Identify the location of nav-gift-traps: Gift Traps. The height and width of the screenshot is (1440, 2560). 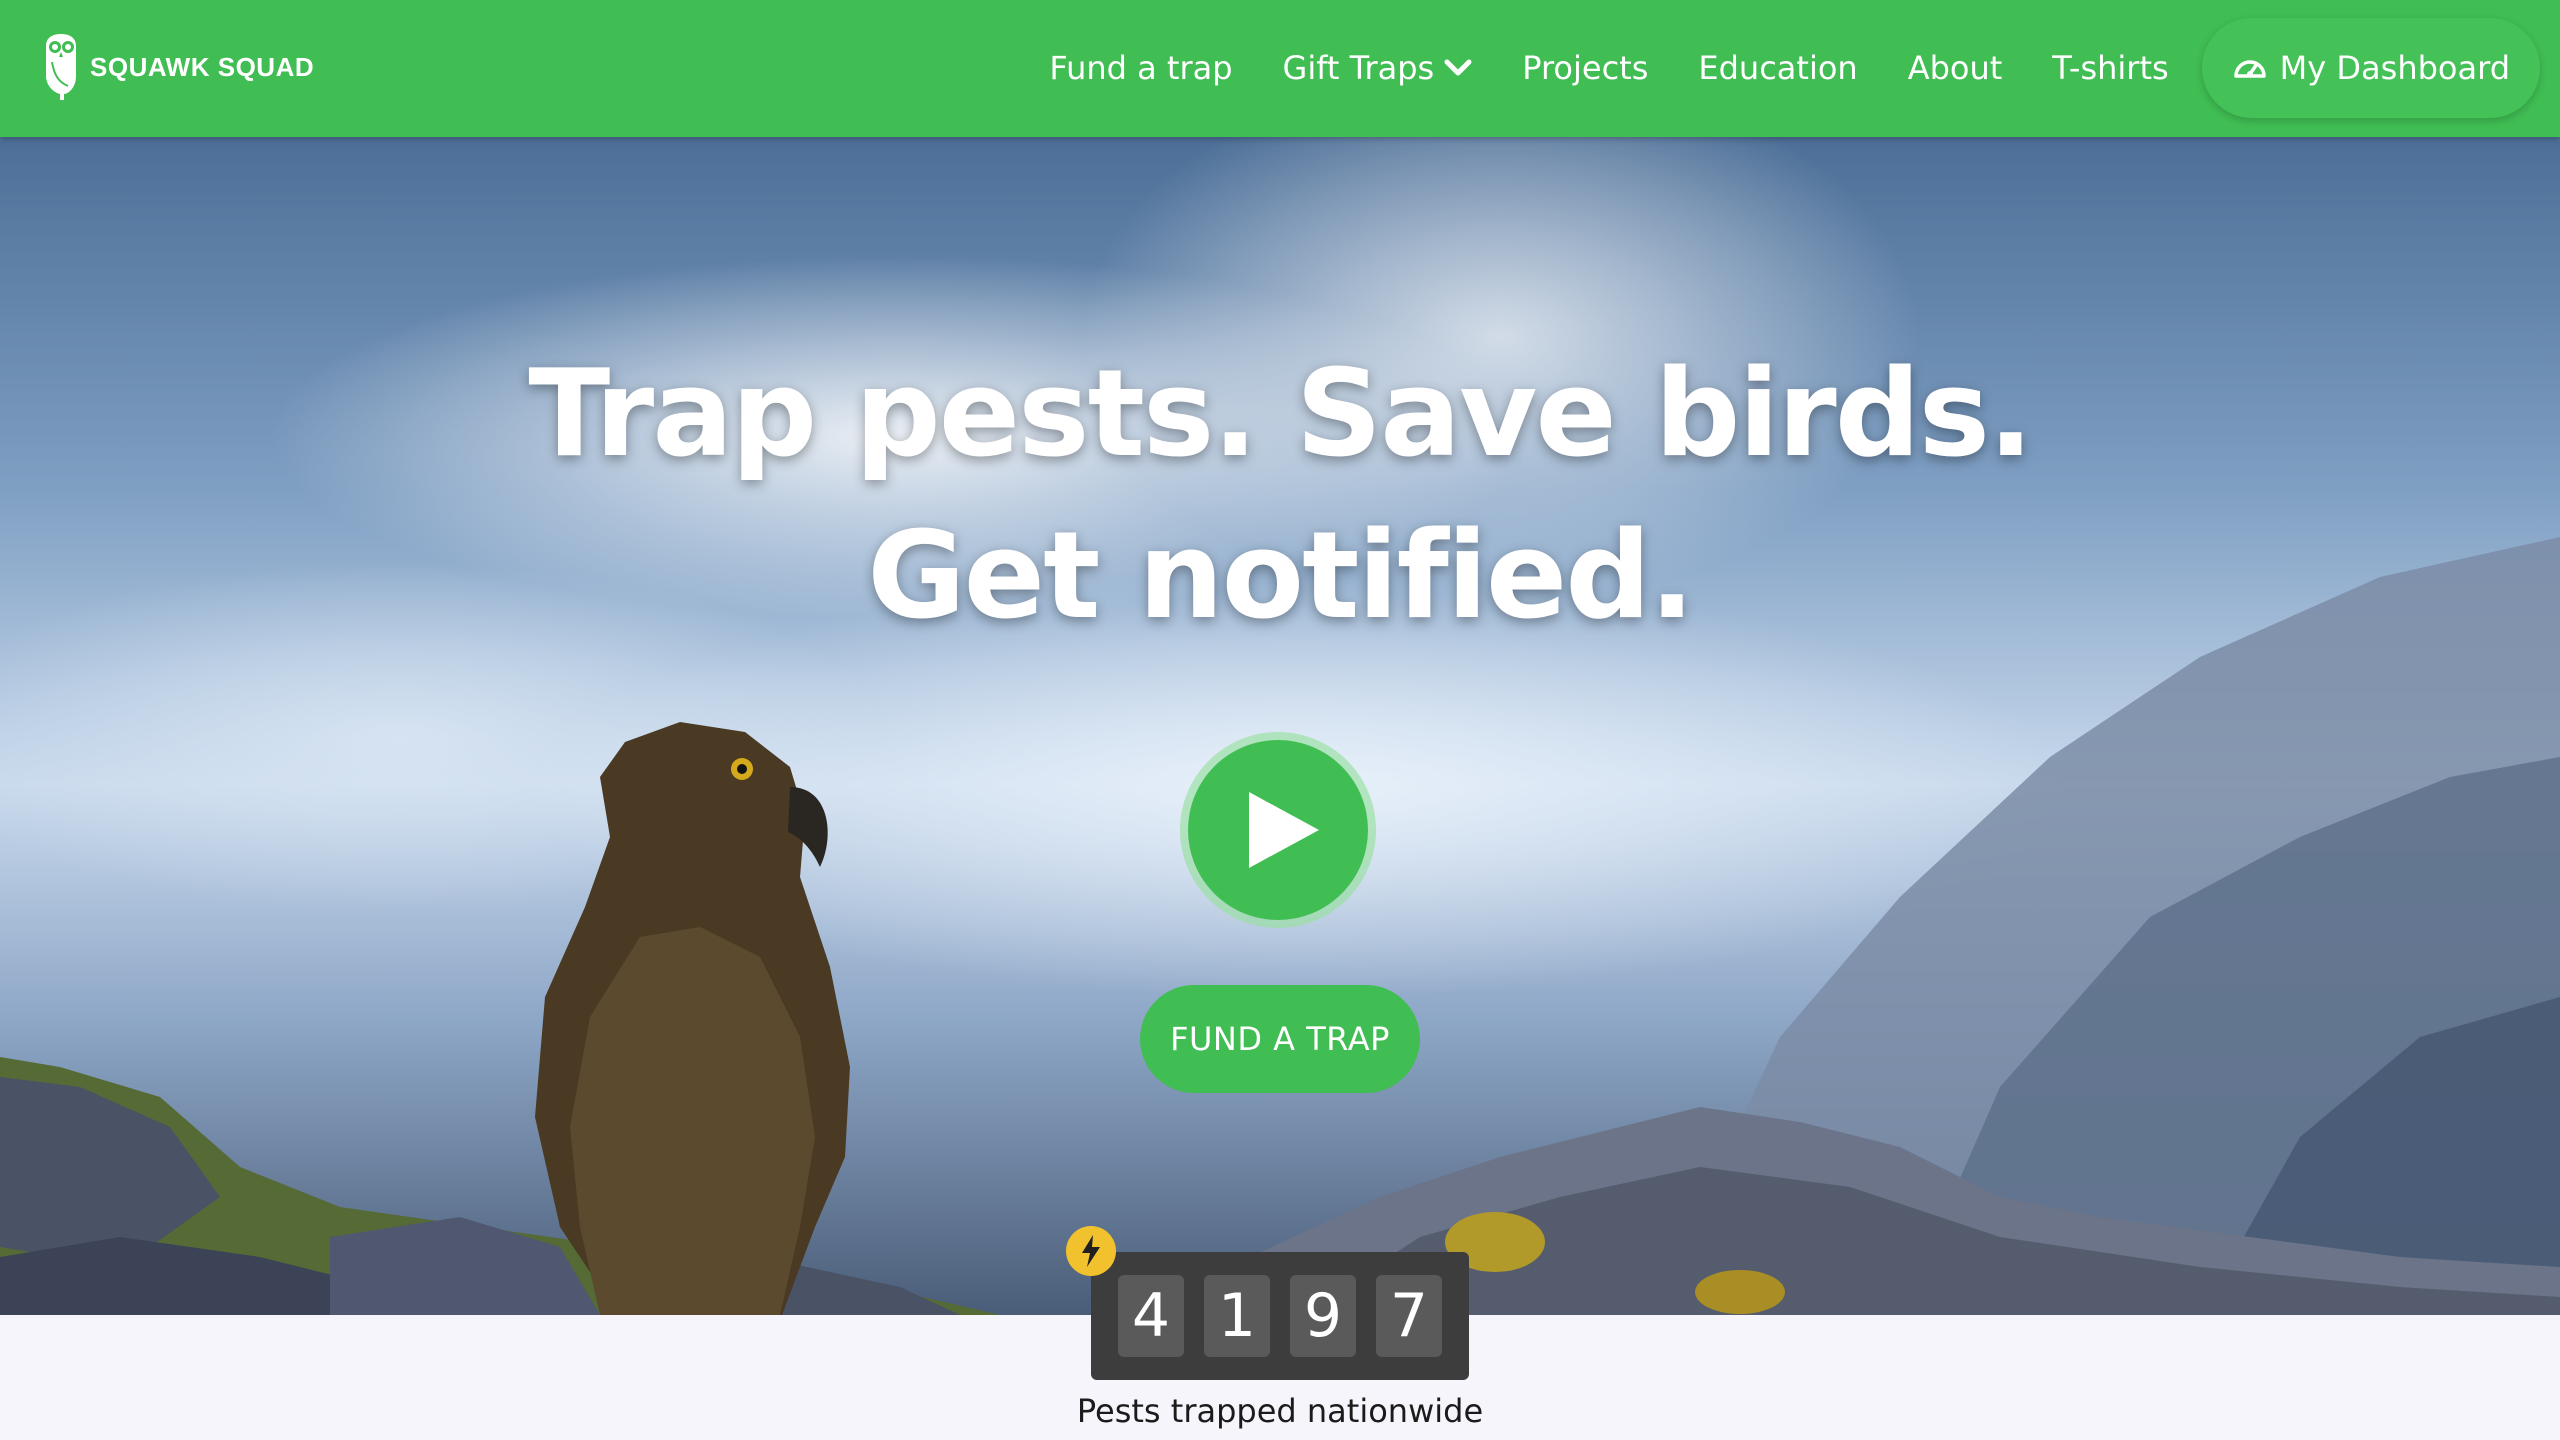
(1378, 68).